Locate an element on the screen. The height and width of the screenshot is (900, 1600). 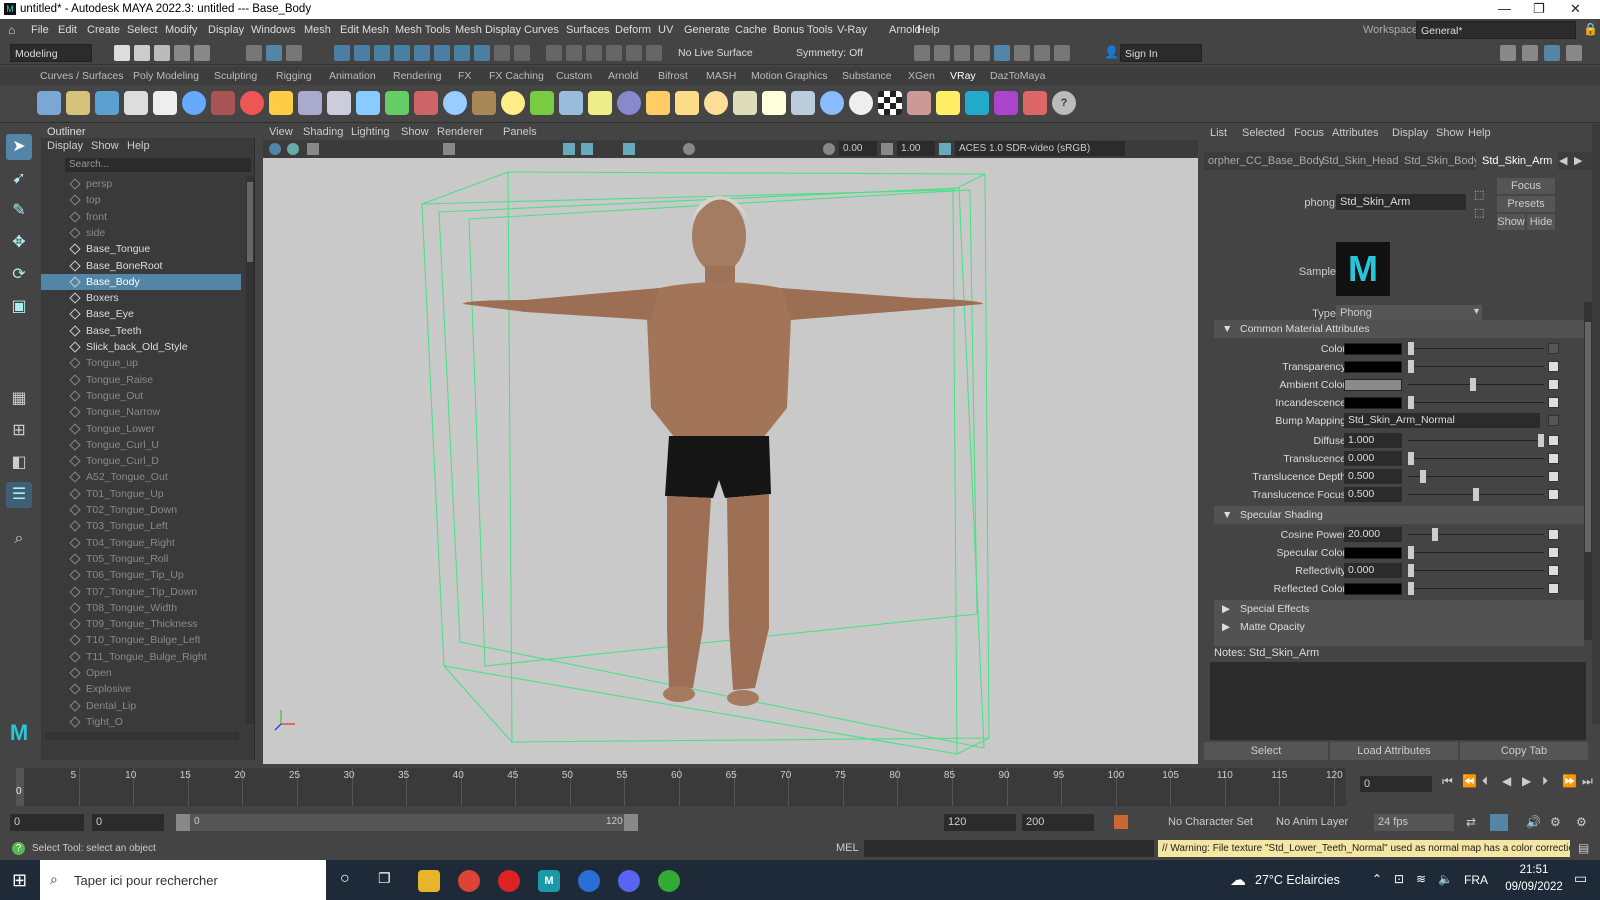
vray-frame-icon is located at coordinates (1022, 53).